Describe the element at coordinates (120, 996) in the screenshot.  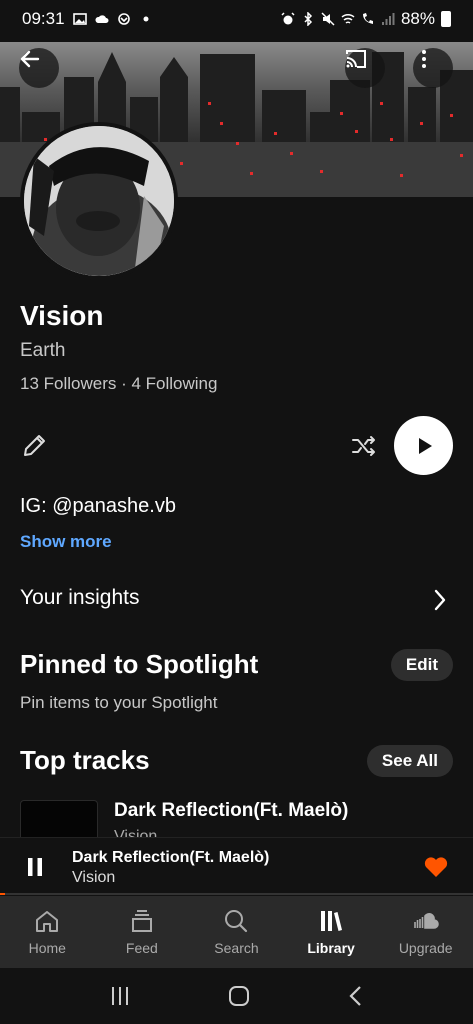
I see `recent-apps-icon` at that location.